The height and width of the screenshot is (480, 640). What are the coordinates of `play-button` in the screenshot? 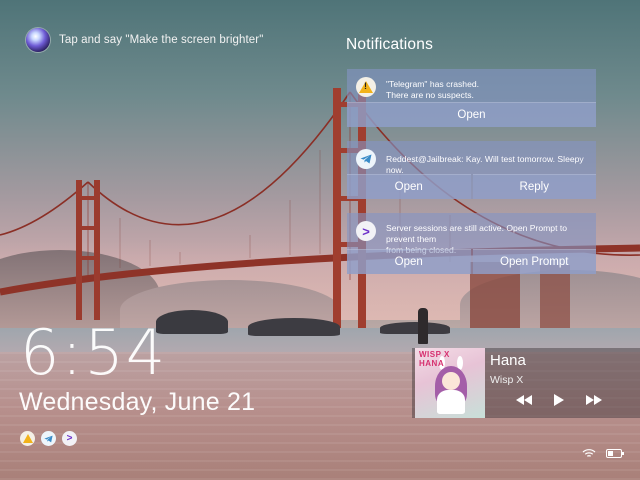 It's located at (559, 400).